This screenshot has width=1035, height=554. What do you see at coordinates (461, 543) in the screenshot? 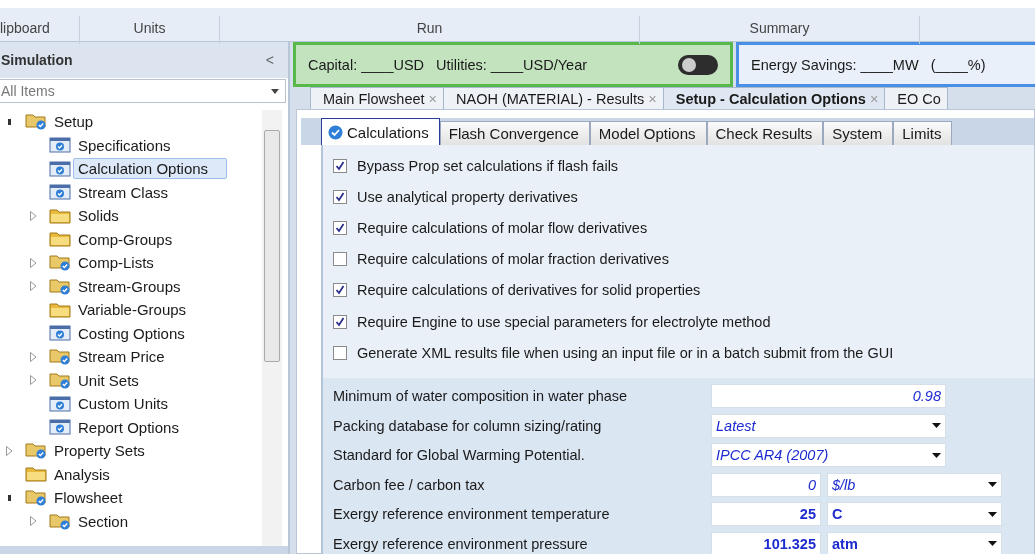
I see `field-label: Exergy reference environment pressure` at bounding box center [461, 543].